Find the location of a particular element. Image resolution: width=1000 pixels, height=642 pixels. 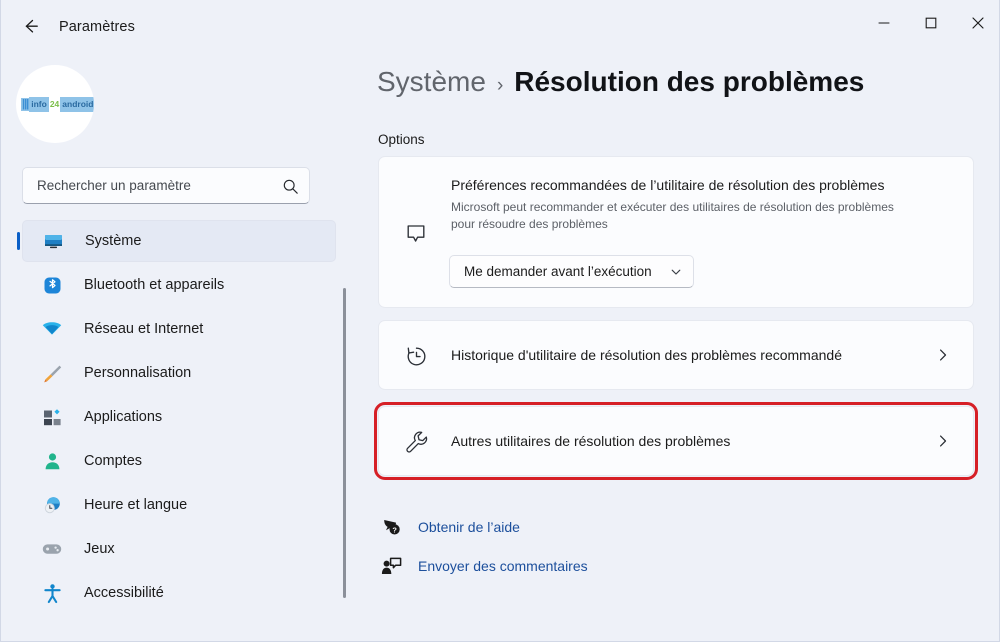

maximize-icon is located at coordinates (930, 23).